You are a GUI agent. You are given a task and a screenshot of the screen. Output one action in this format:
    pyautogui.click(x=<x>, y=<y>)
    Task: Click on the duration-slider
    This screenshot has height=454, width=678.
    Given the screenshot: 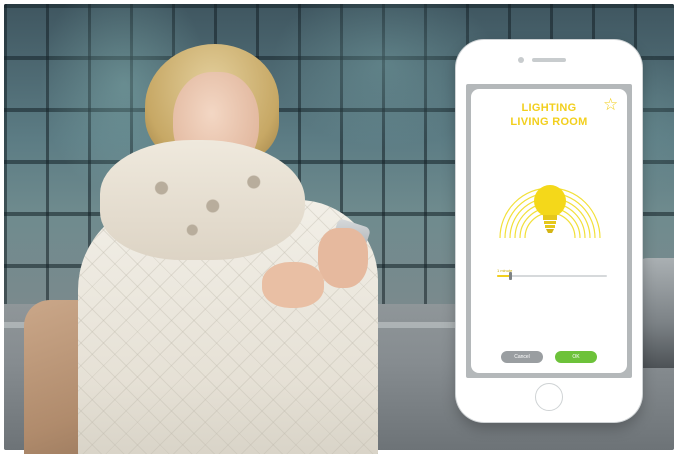 What is the action you would take?
    pyautogui.click(x=552, y=276)
    